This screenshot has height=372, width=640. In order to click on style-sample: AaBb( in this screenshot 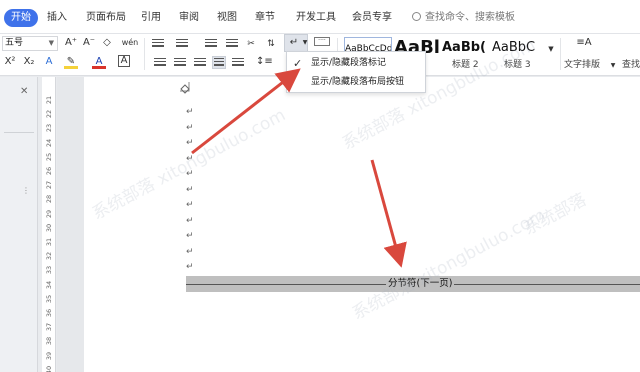, I will do `click(464, 47)`.